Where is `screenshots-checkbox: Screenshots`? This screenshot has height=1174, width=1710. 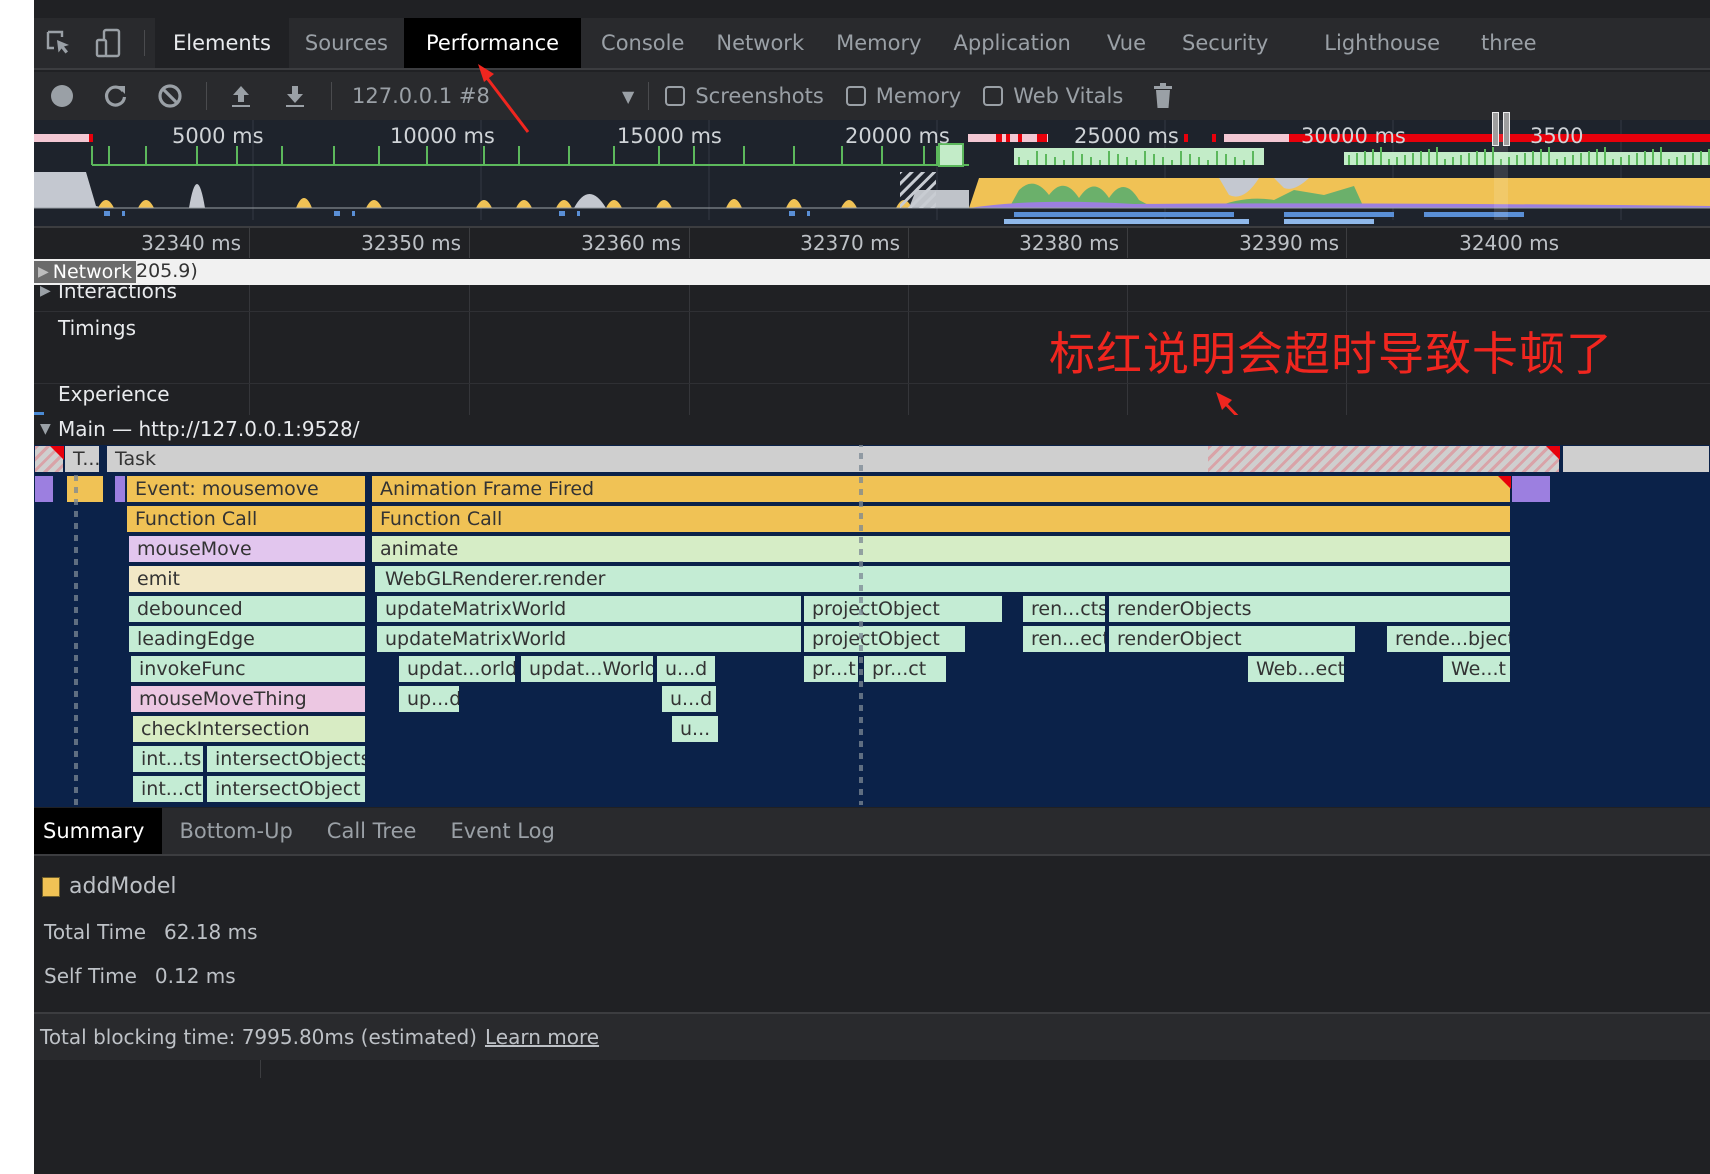
screenshots-checkbox: Screenshots is located at coordinates (744, 96).